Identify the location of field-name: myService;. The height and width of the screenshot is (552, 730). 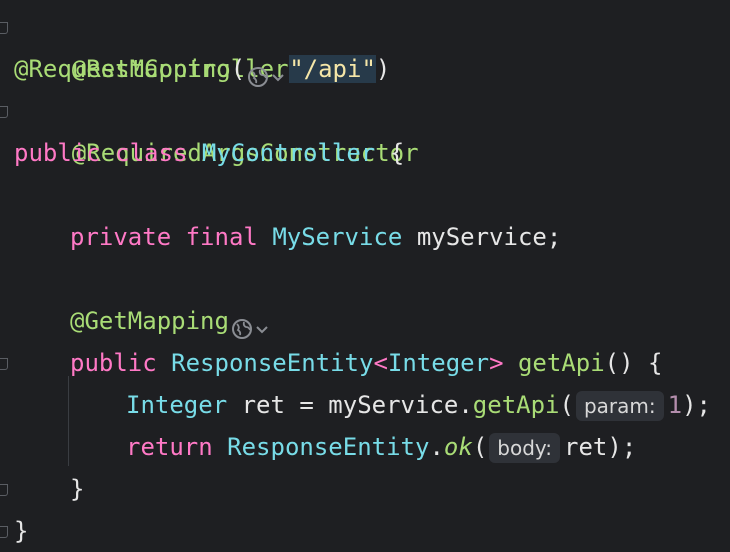
(489, 237).